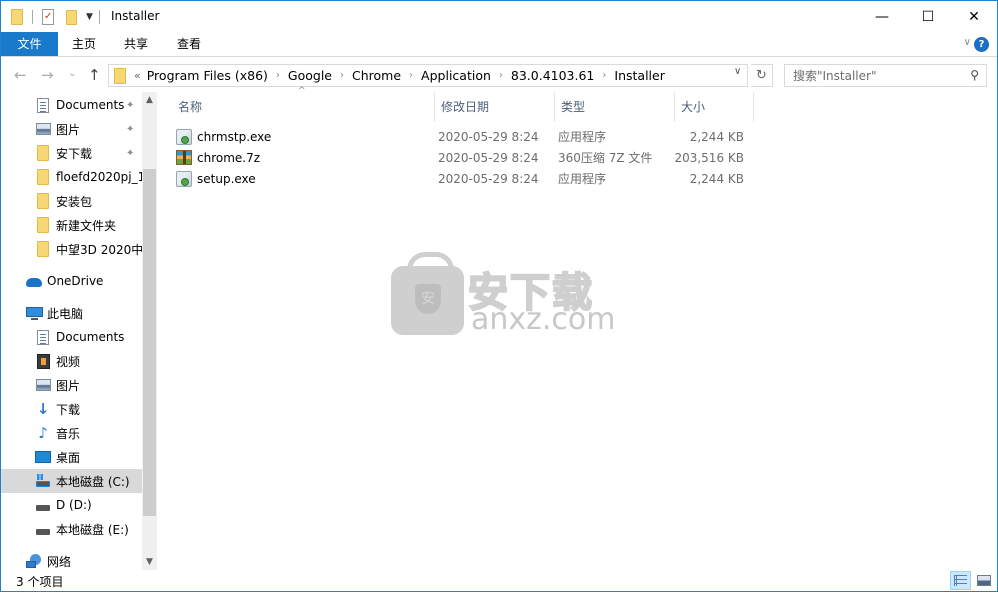 This screenshot has width=998, height=592. Describe the element at coordinates (543, 319) in the screenshot. I see `watermark-url: anxz.com` at that location.